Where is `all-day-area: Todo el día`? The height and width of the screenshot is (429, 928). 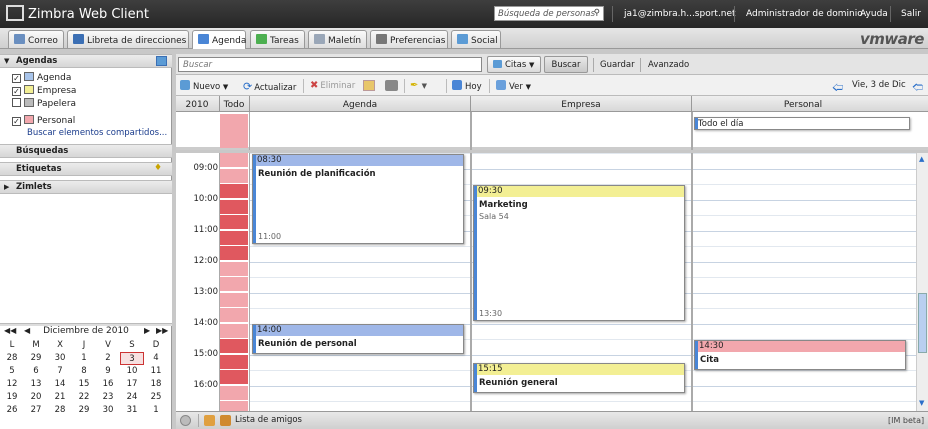
all-day-area: Todo el día is located at coordinates (552, 131).